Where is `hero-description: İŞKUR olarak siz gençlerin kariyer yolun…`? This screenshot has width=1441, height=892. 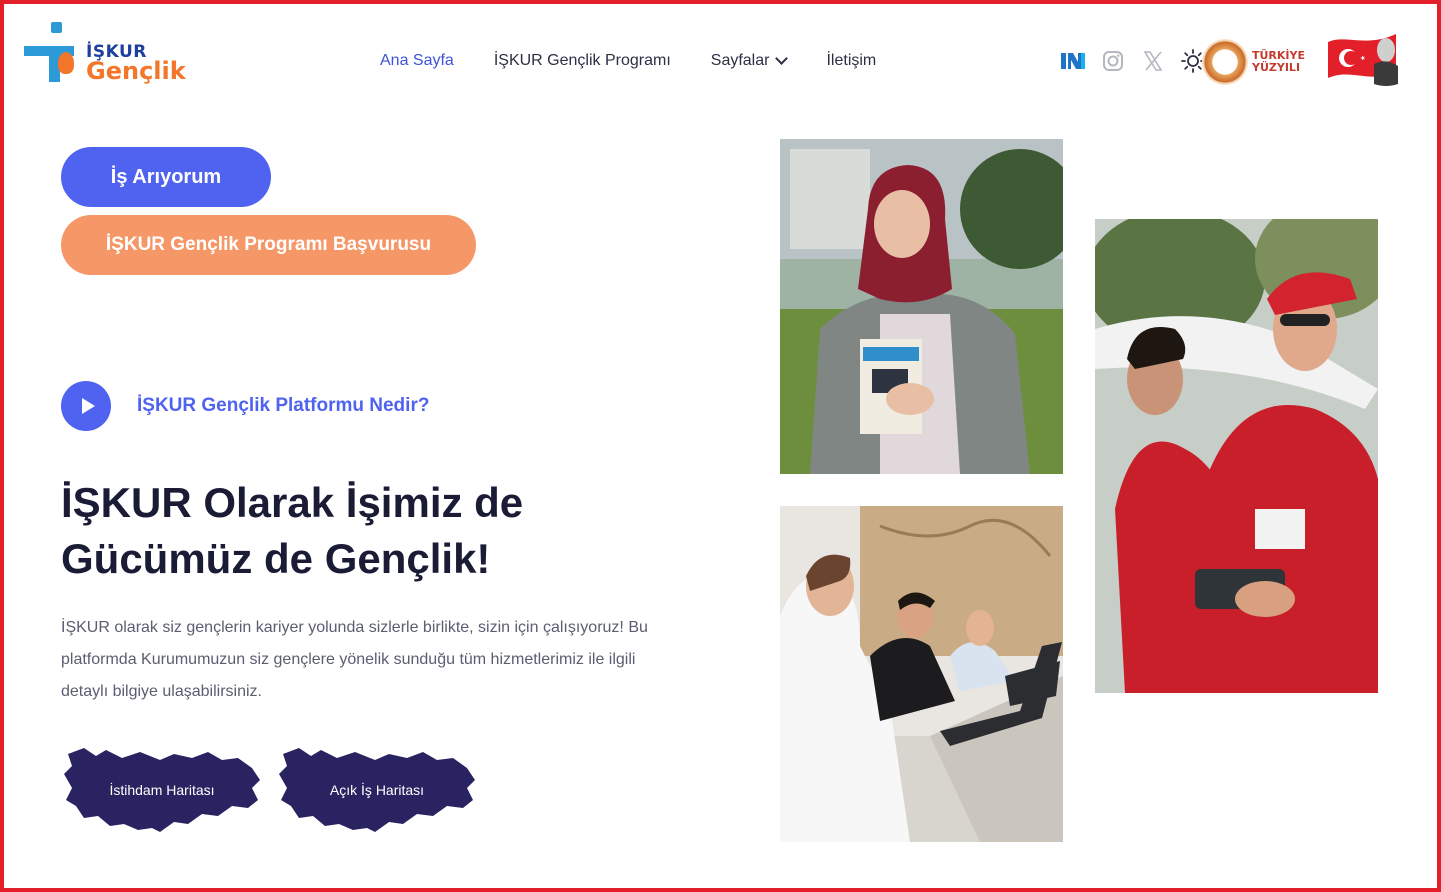 hero-description: İŞKUR olarak siz gençlerin kariyer yolun… is located at coordinates (354, 659).